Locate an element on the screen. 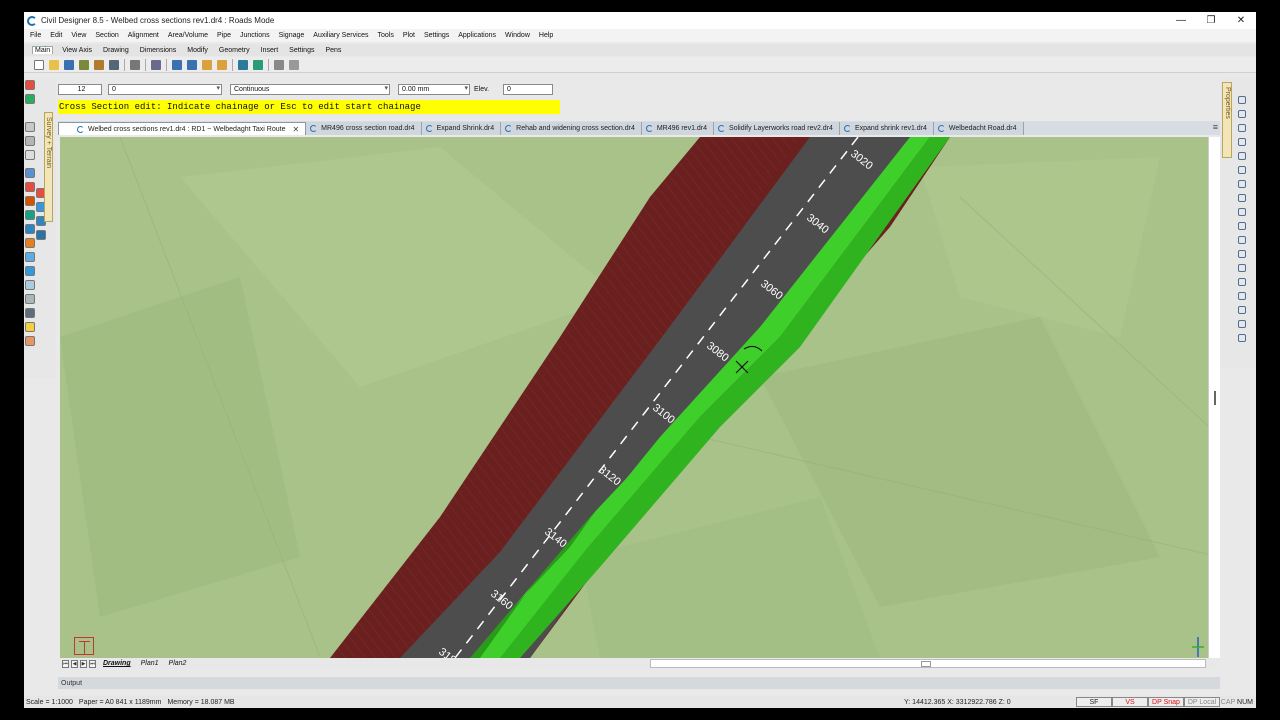  next-sheet-icon: ▶ is located at coordinates (83, 663).